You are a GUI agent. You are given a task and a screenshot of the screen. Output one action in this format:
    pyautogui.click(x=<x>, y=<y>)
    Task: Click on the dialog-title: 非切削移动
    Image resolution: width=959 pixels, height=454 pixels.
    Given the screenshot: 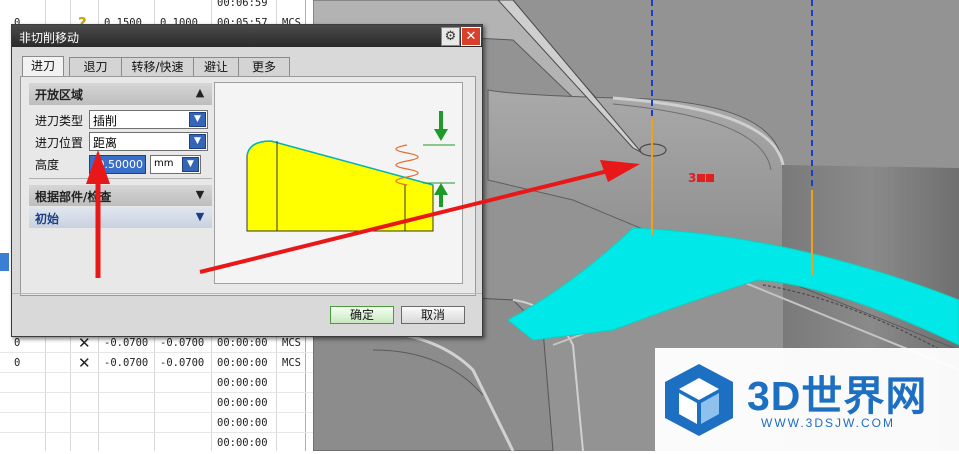 What is the action you would take?
    pyautogui.click(x=49, y=38)
    